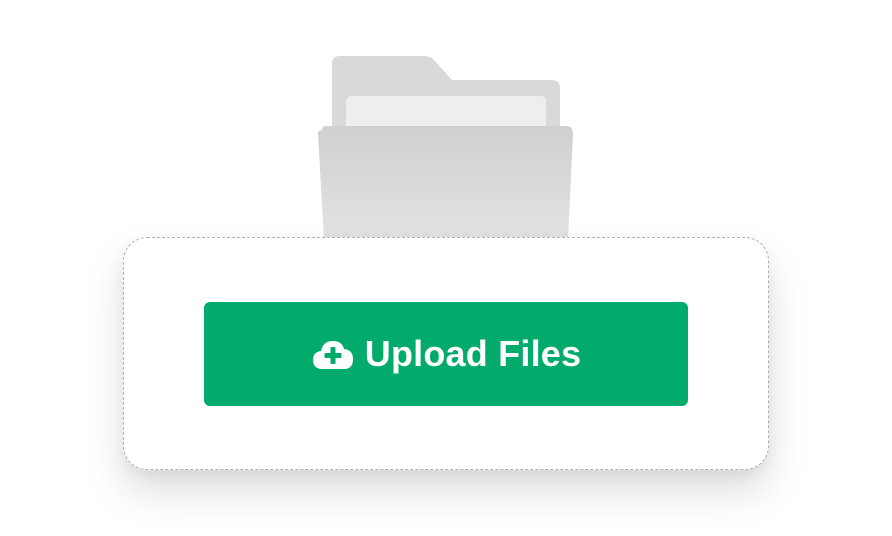  What do you see at coordinates (332, 355) in the screenshot?
I see `cloud-upload-icon` at bounding box center [332, 355].